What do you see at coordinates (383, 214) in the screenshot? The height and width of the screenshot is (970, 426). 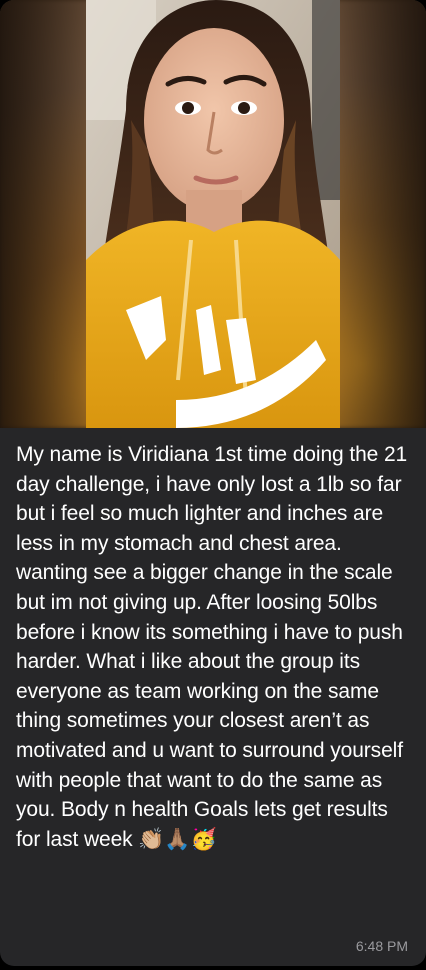 I see `photo-right-edge` at bounding box center [383, 214].